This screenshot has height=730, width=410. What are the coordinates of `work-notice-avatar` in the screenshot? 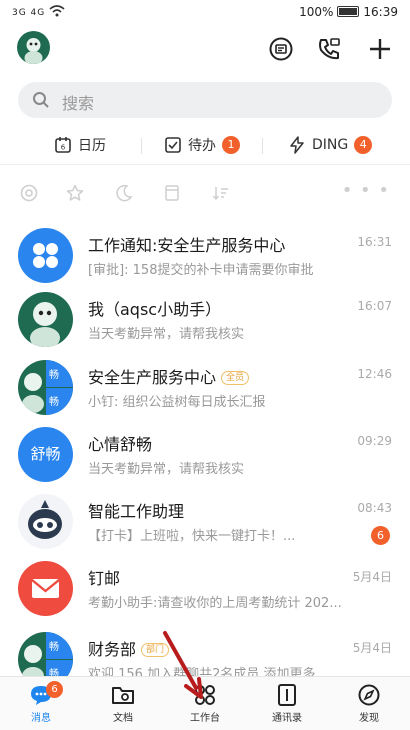 It's located at (45, 255).